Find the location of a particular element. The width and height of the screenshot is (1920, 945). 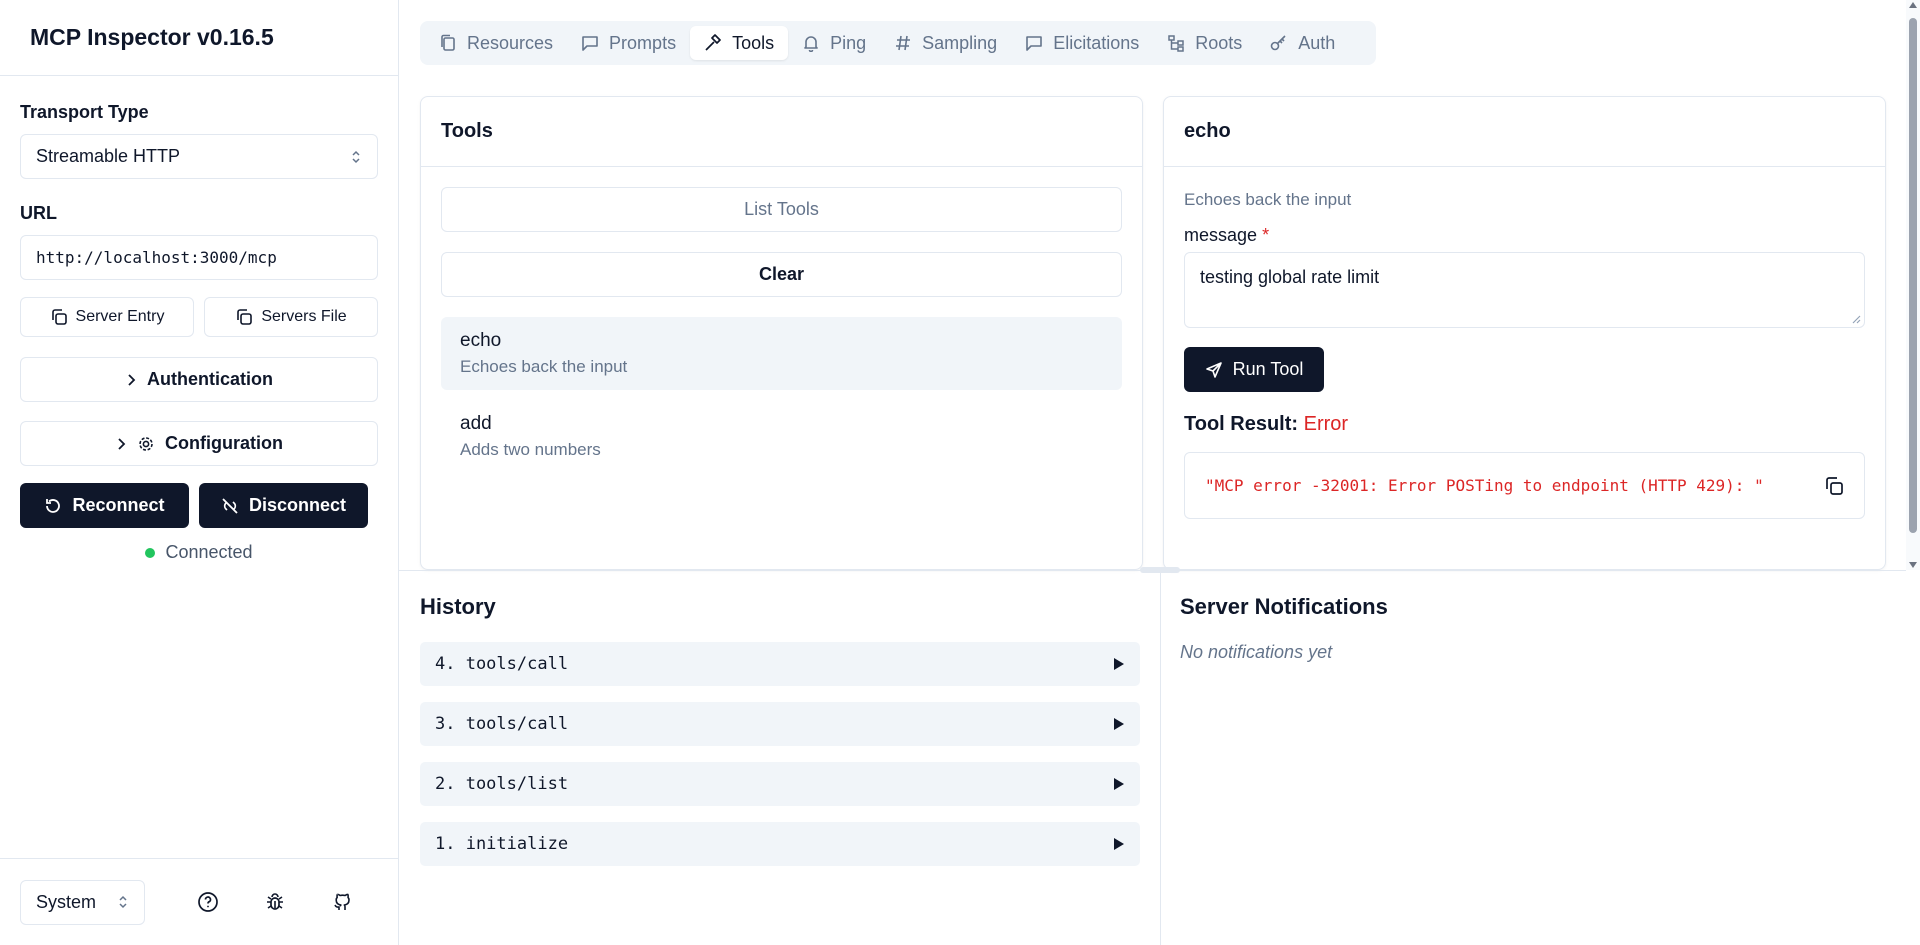

message-textarea: testing global rate limit is located at coordinates (1524, 290).